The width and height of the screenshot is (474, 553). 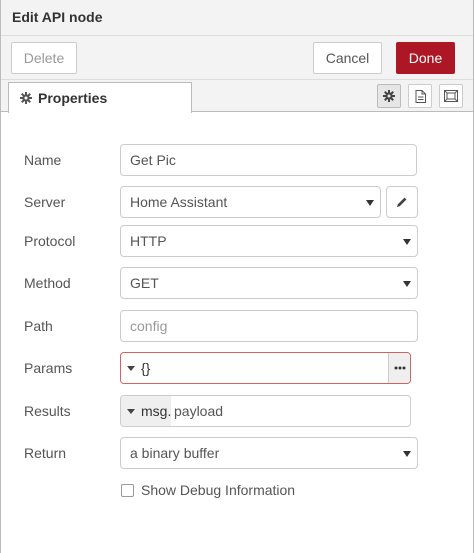 I want to click on debug-checkbox, so click(x=127, y=490).